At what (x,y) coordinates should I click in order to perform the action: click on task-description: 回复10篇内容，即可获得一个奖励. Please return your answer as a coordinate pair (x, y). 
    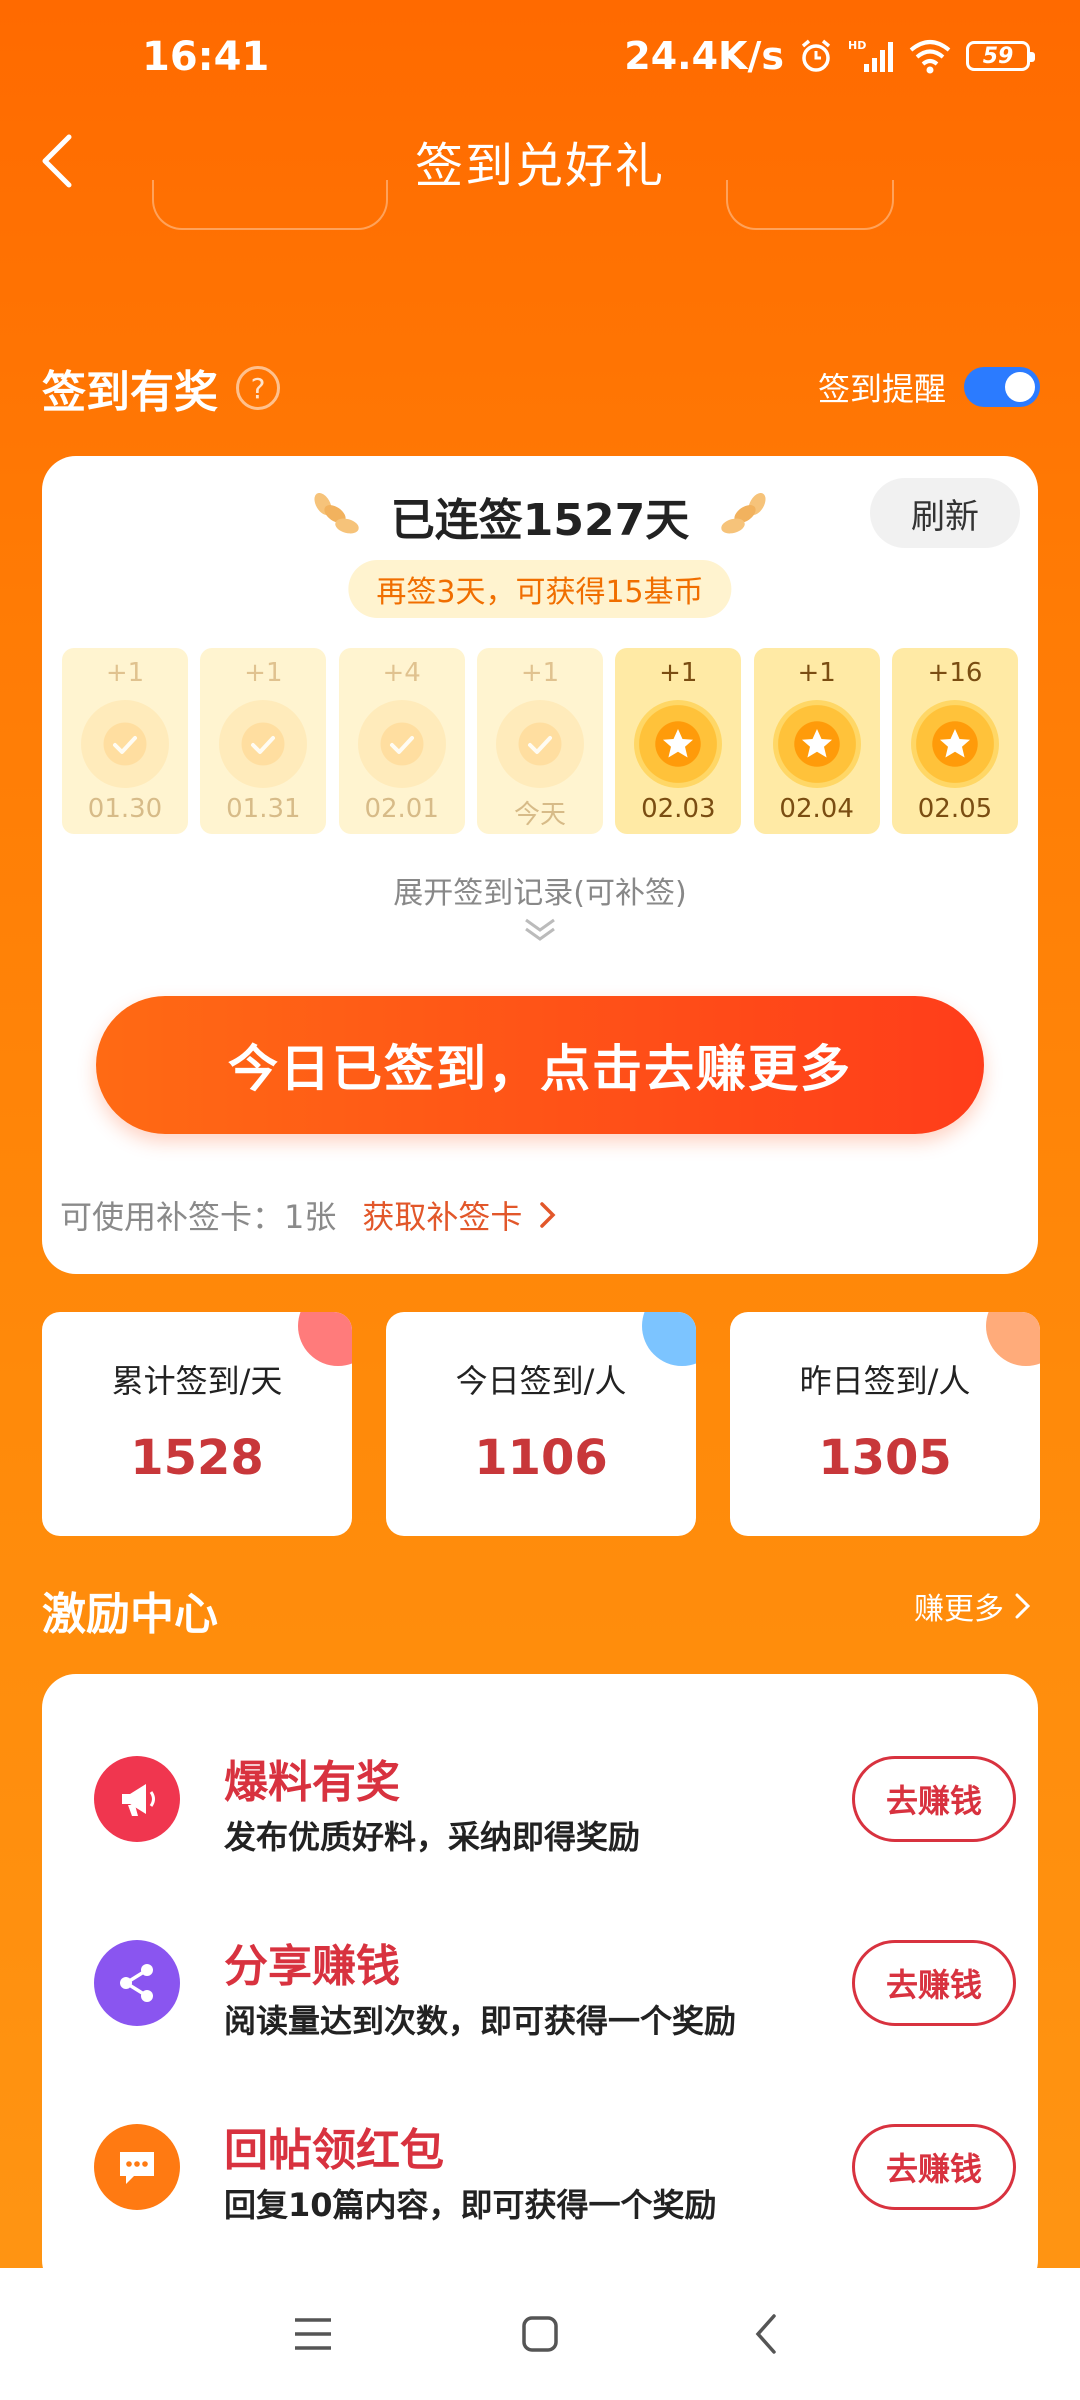
    Looking at the image, I should click on (470, 2205).